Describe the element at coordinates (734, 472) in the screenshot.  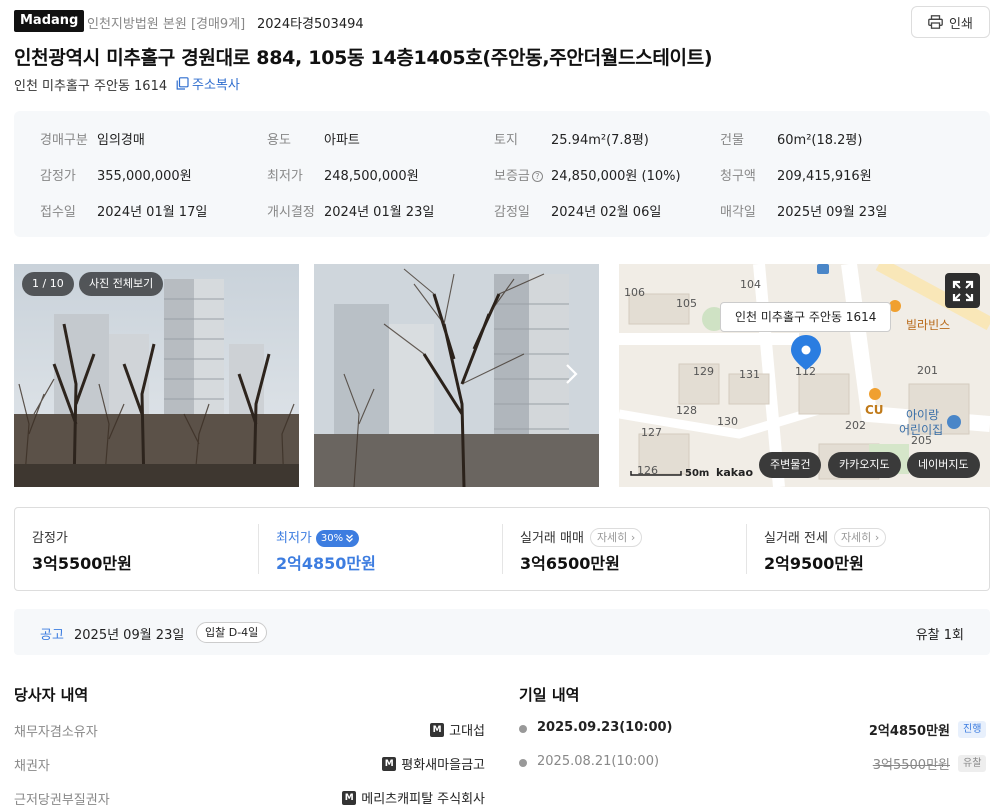
I see `kakao-logo: kakao` at that location.